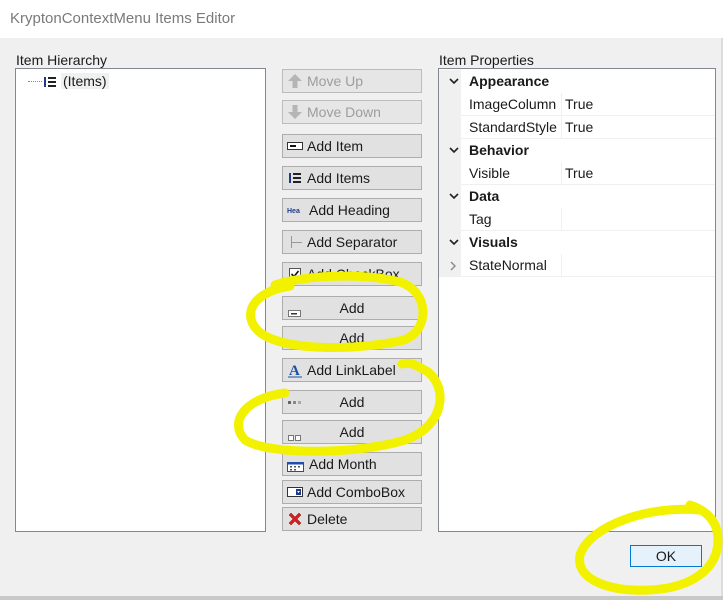  What do you see at coordinates (513, 104) in the screenshot?
I see `property-name: ImageColumn` at bounding box center [513, 104].